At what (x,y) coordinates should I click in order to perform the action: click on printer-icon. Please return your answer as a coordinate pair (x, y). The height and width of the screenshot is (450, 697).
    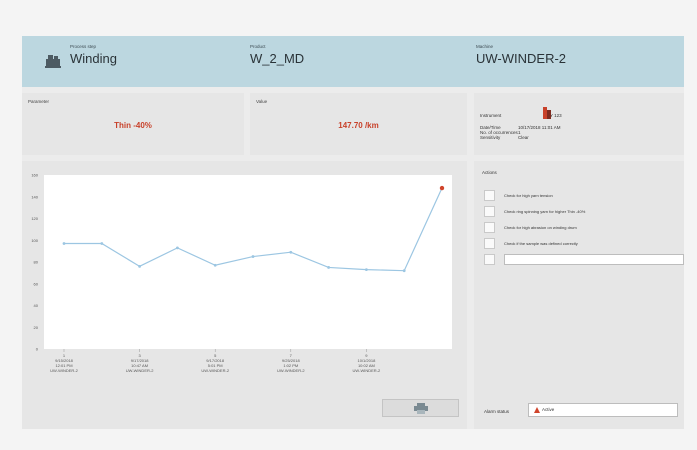
    Looking at the image, I should click on (421, 408).